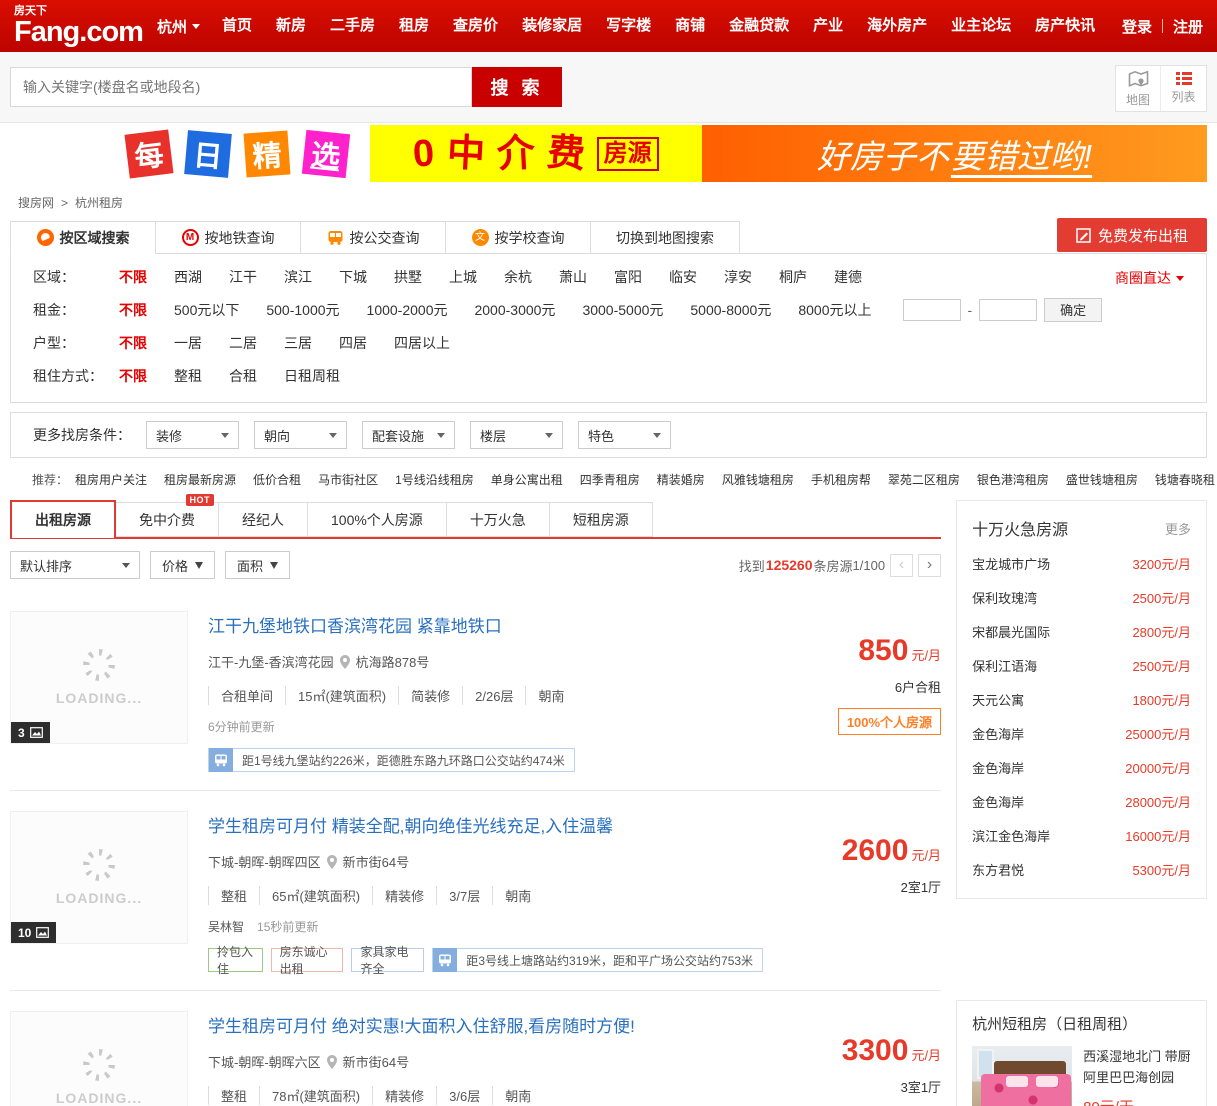 Image resolution: width=1217 pixels, height=1106 pixels. Describe the element at coordinates (497, 519) in the screenshot. I see `tab-urgent: 十万火急` at that location.